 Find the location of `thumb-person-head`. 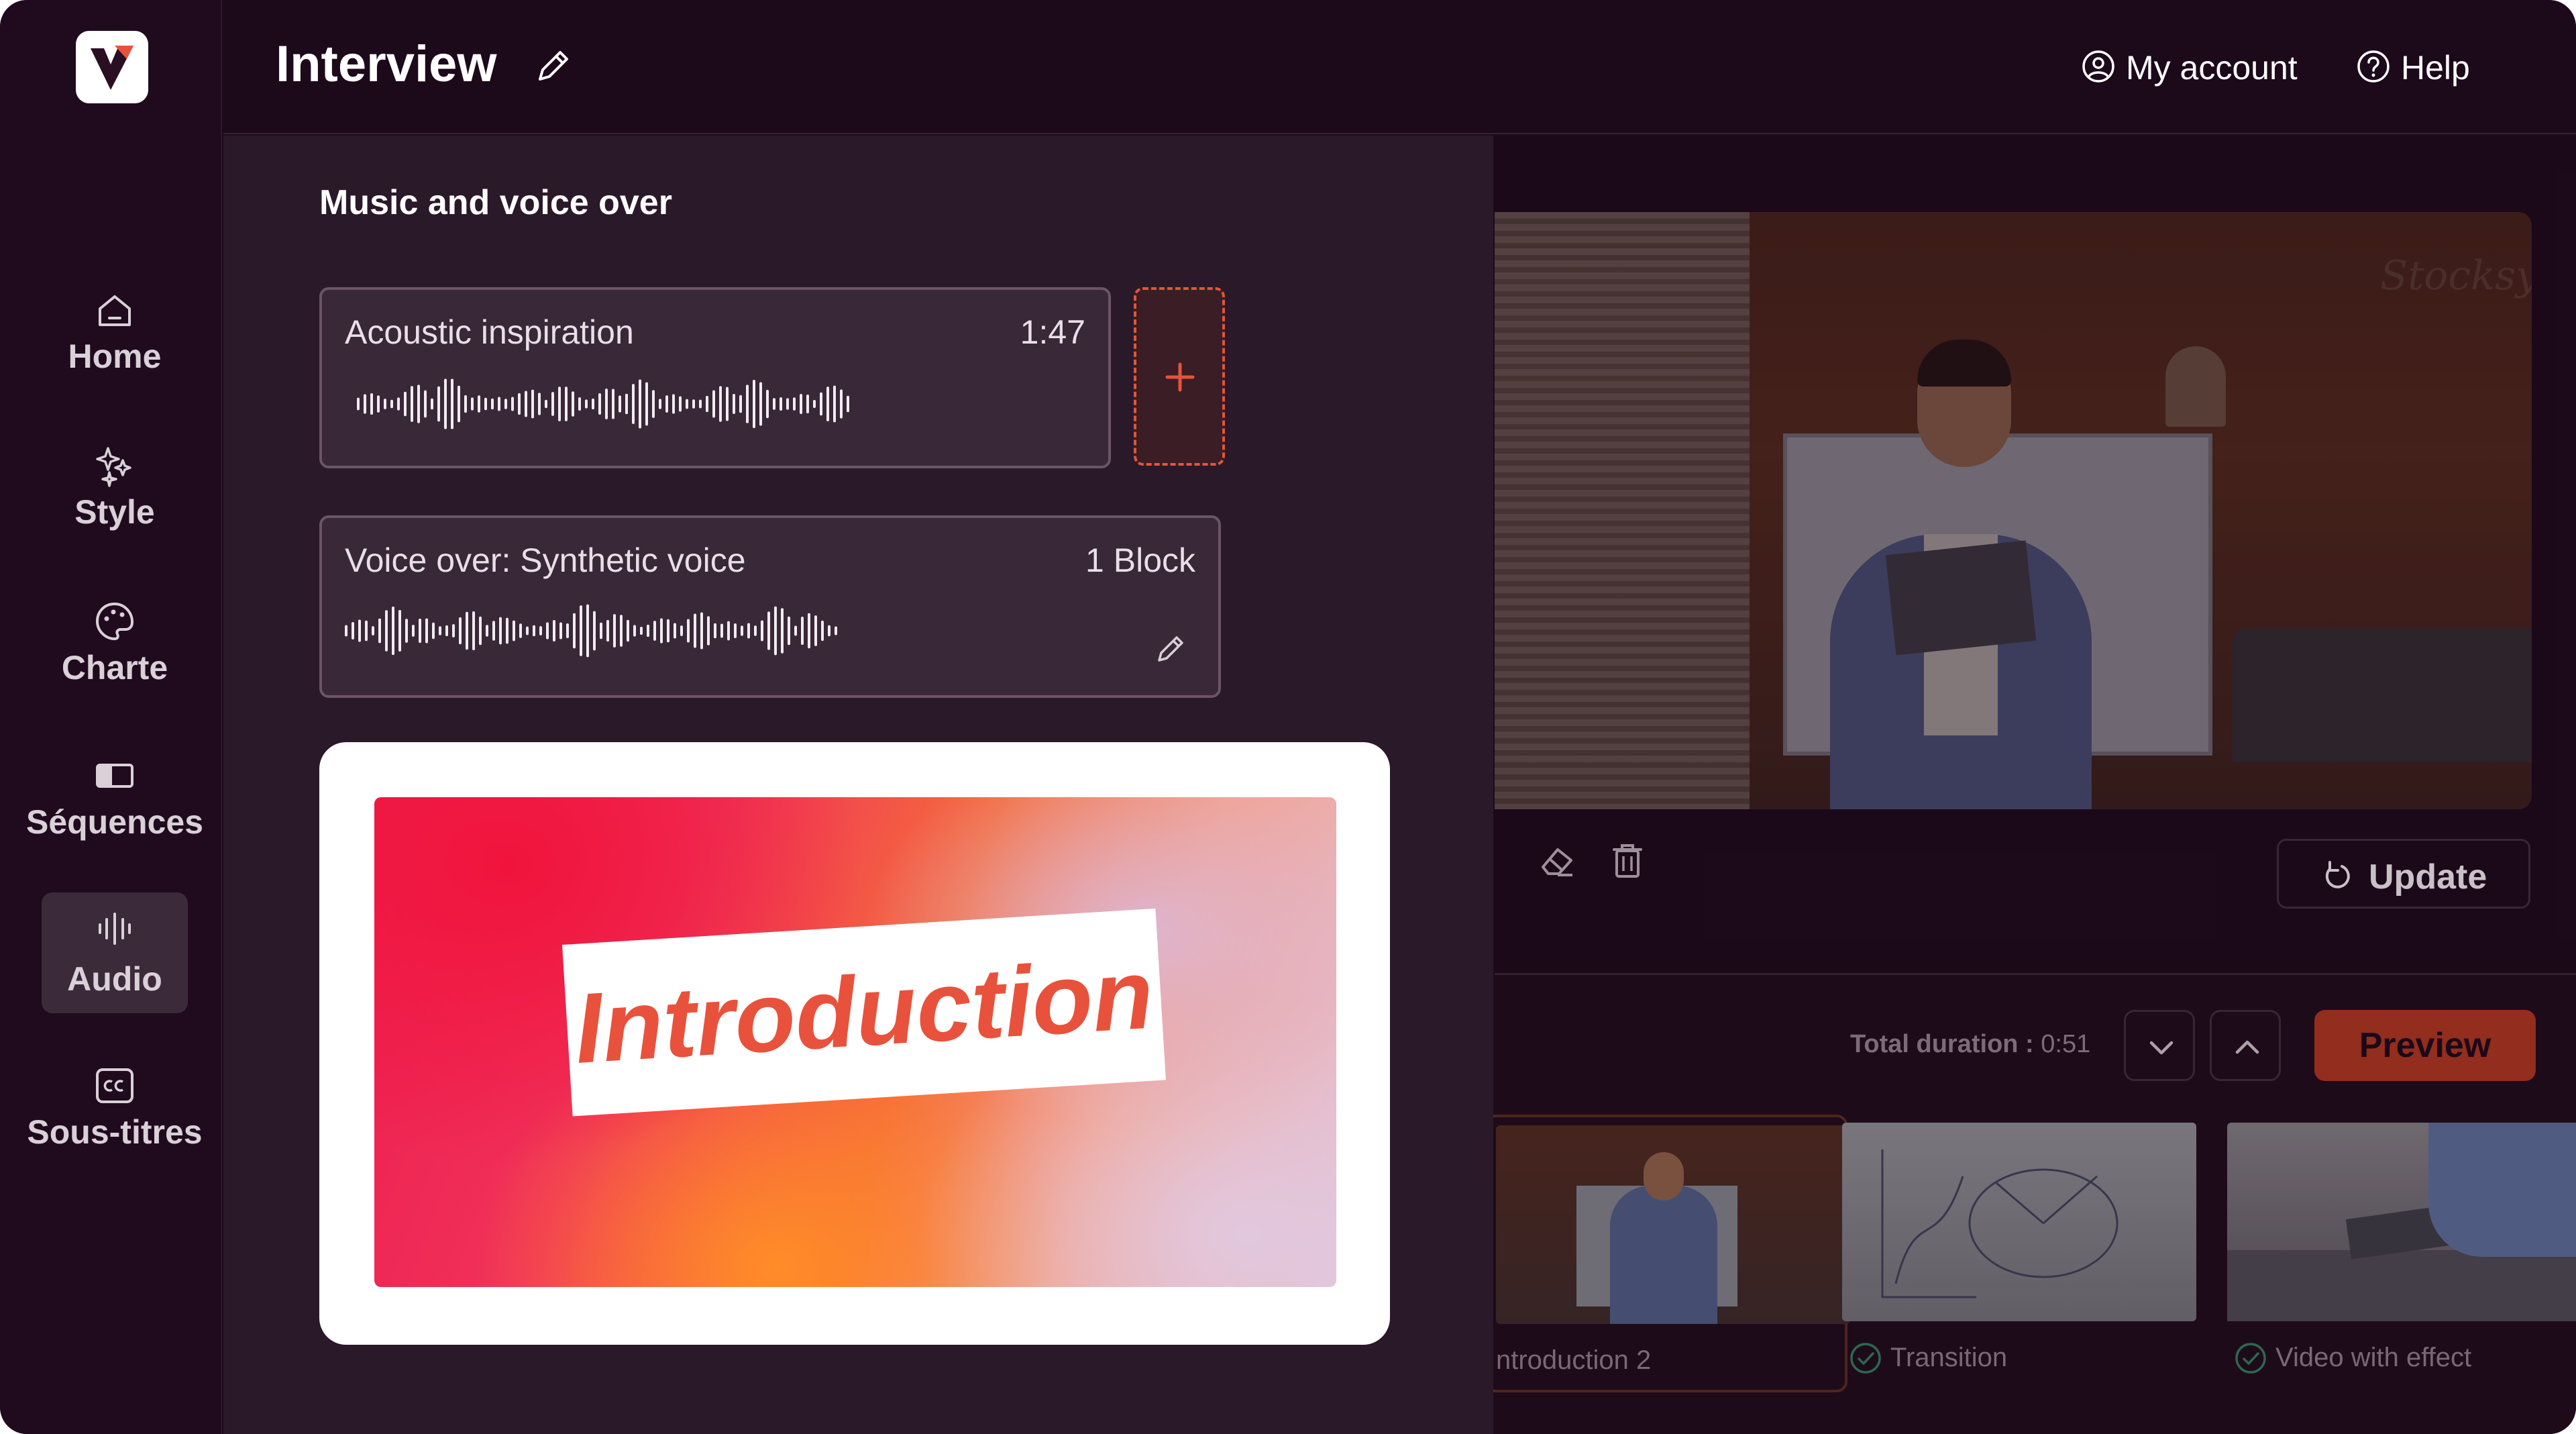

thumb-person-head is located at coordinates (1664, 1176).